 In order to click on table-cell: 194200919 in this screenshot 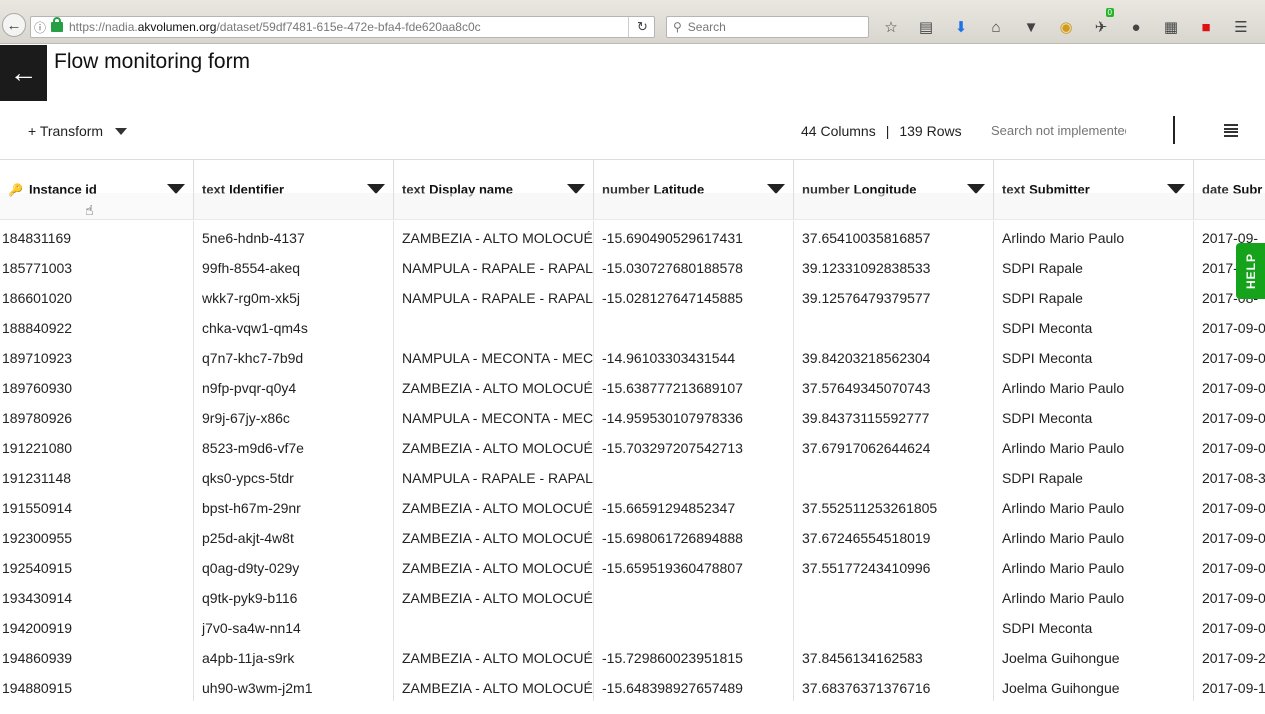, I will do `click(97, 626)`.